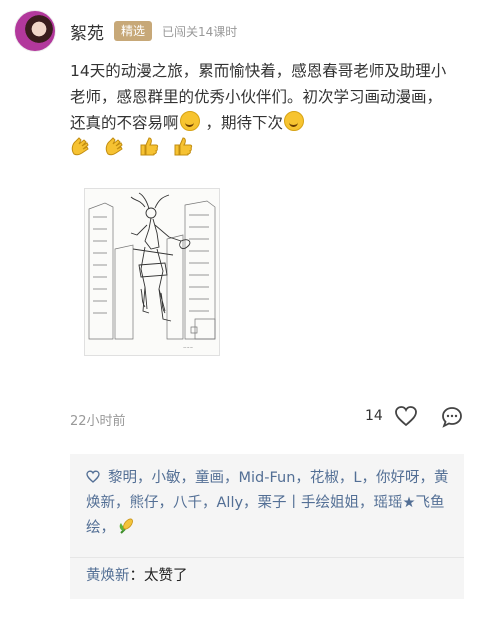 This screenshot has height=619, width=480. Describe the element at coordinates (166, 576) in the screenshot. I see `comment-text: 太赞了` at that location.